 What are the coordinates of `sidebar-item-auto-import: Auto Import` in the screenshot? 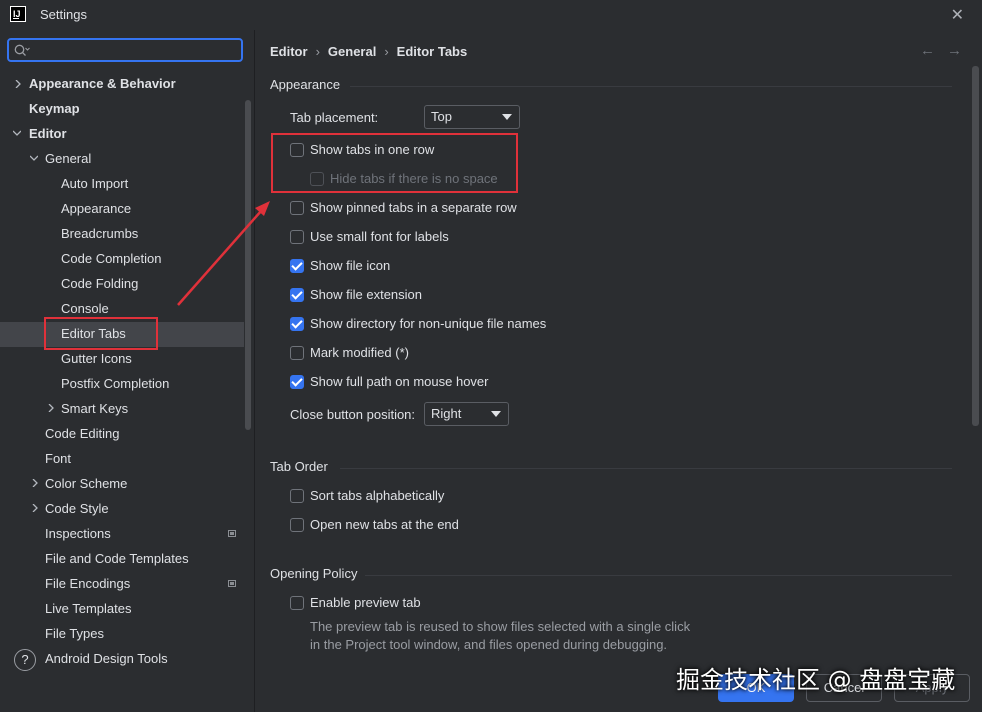 It's located at (94, 183).